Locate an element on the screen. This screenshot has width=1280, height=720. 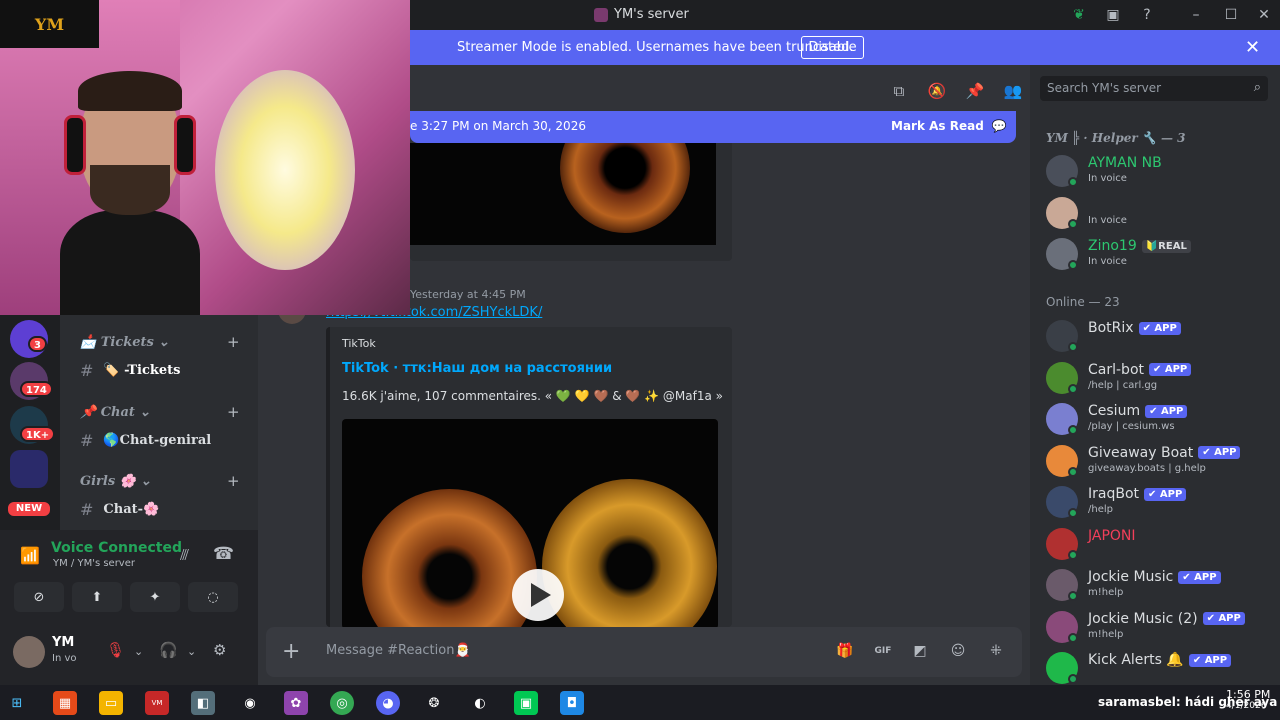
taskbar-clock: 1:56 PM 4/1/2026 is located at coordinates (1248, 699).